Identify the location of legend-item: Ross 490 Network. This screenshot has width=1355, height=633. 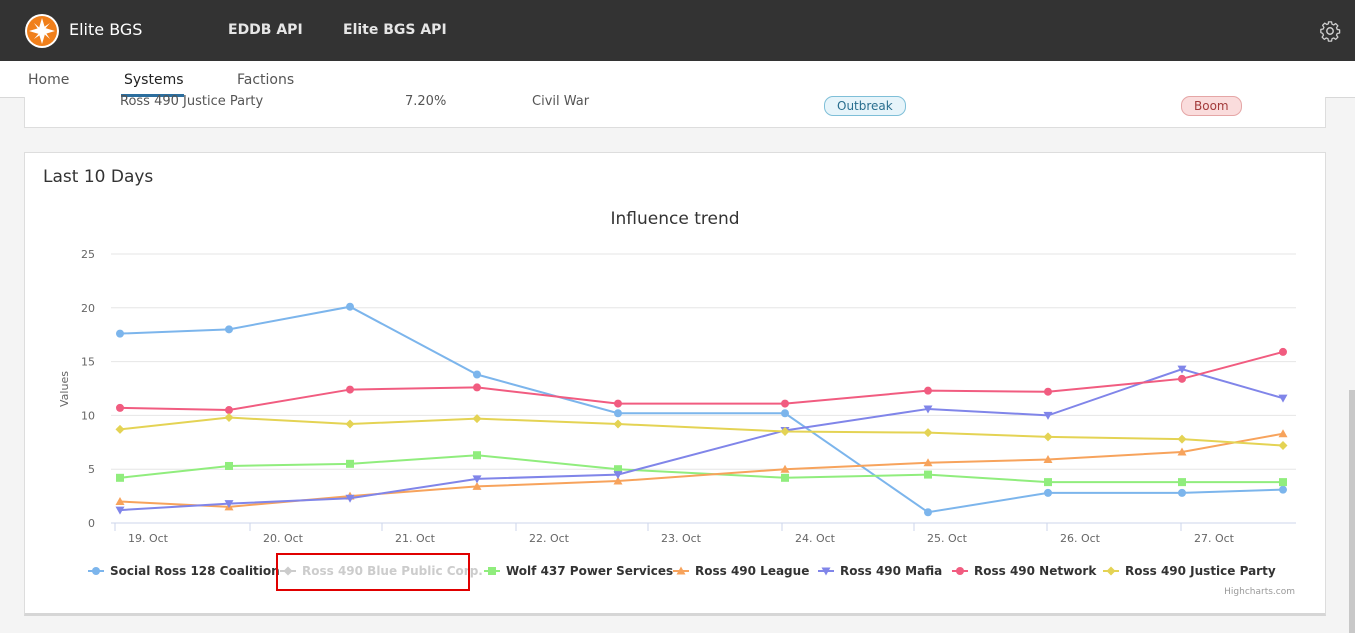
(1035, 571).